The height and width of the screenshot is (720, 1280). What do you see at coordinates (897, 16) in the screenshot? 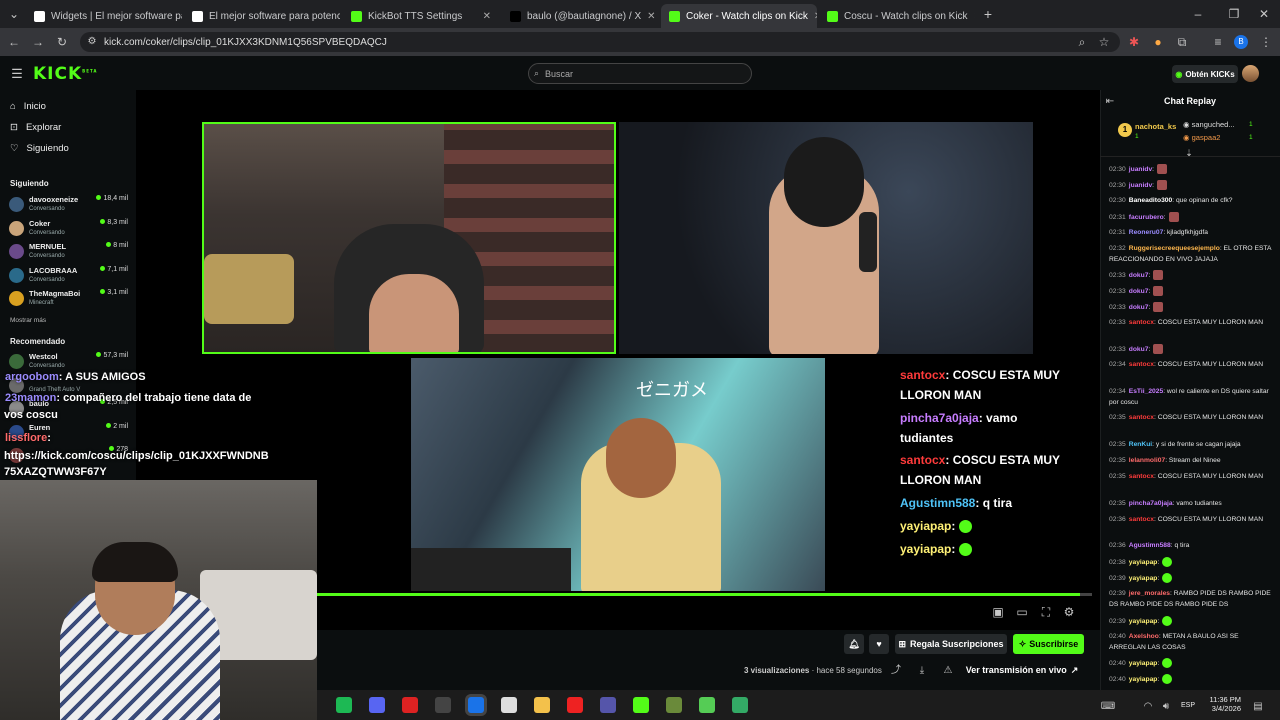
I see `browser-tab: Coscu - Watch clips on Kick ✕` at bounding box center [897, 16].